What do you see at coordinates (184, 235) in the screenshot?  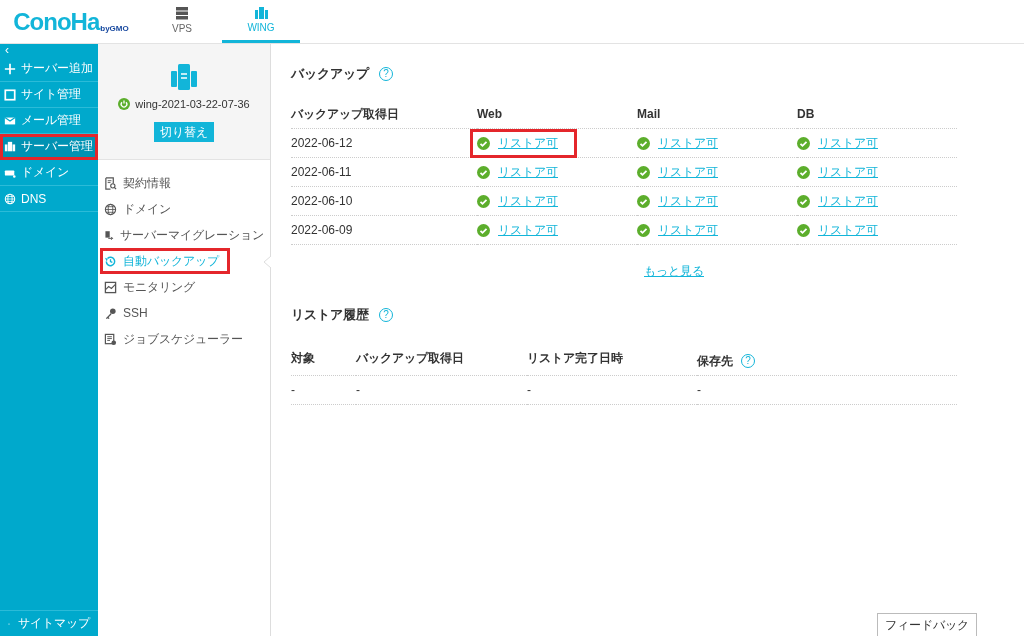 I see `server-menu-item: サーバーマイグレーション` at bounding box center [184, 235].